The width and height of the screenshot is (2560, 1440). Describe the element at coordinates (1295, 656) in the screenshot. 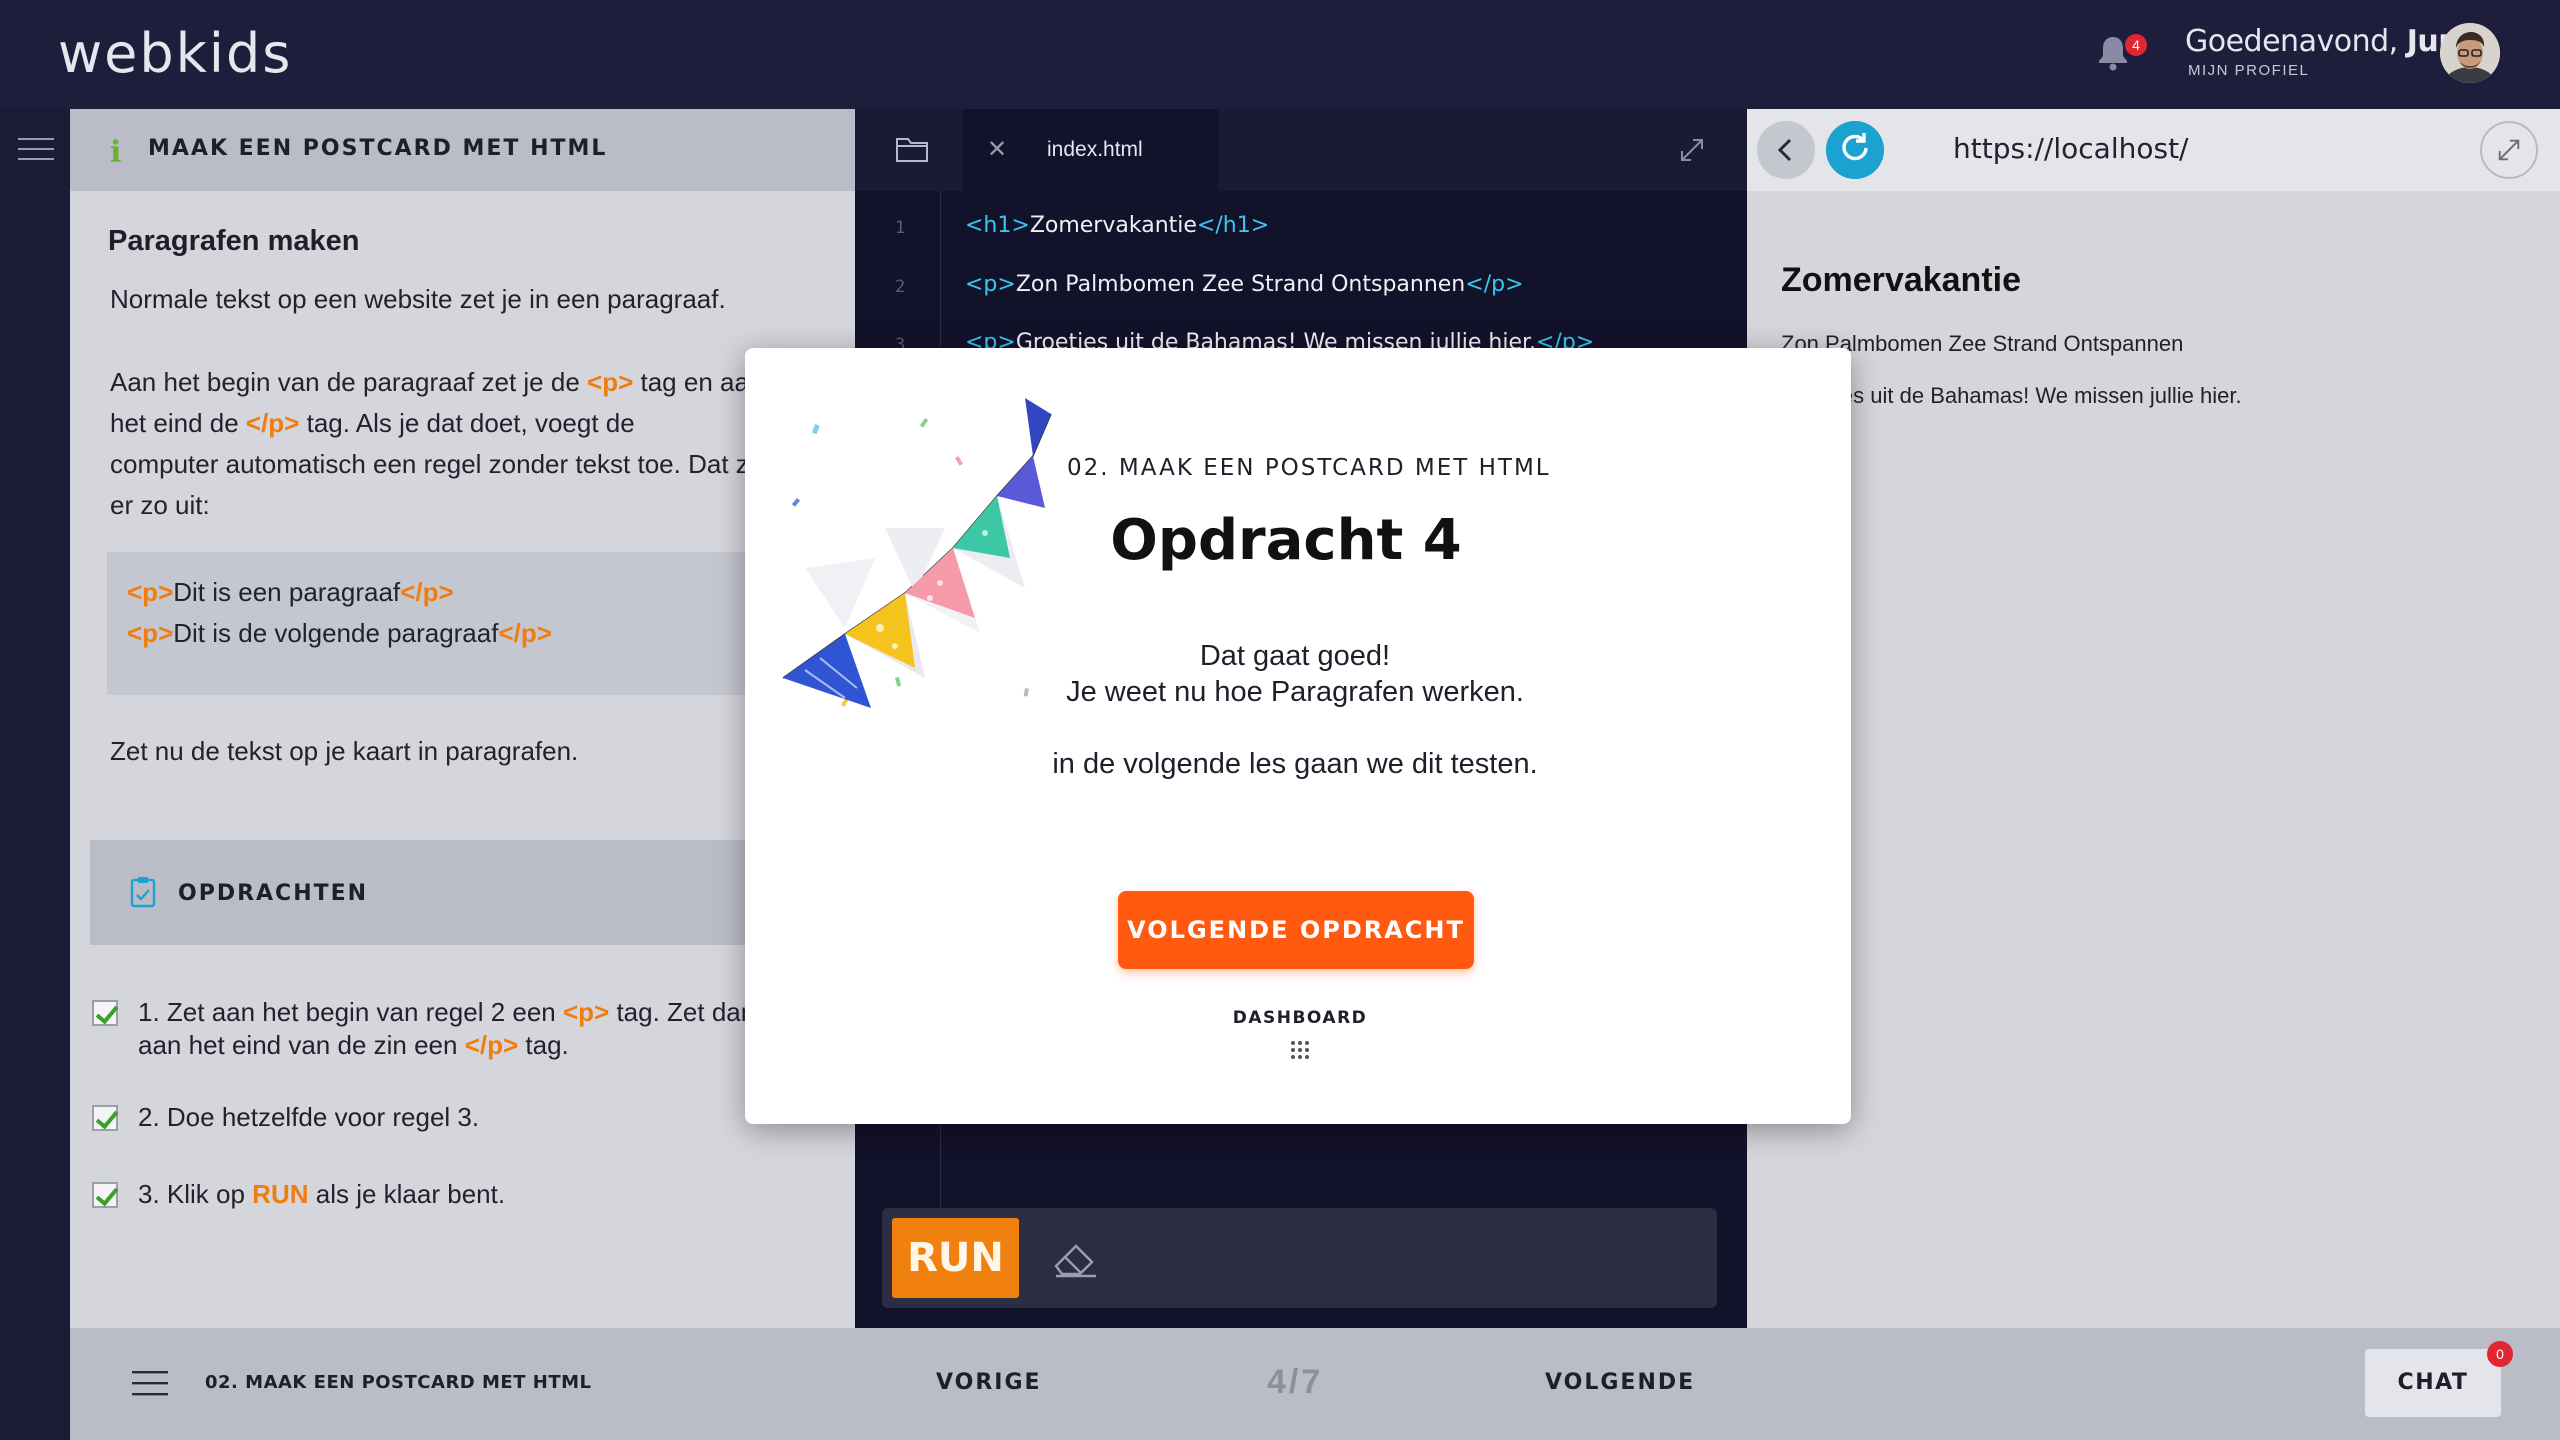

I see `modal-message: Dat gaat goed!` at that location.